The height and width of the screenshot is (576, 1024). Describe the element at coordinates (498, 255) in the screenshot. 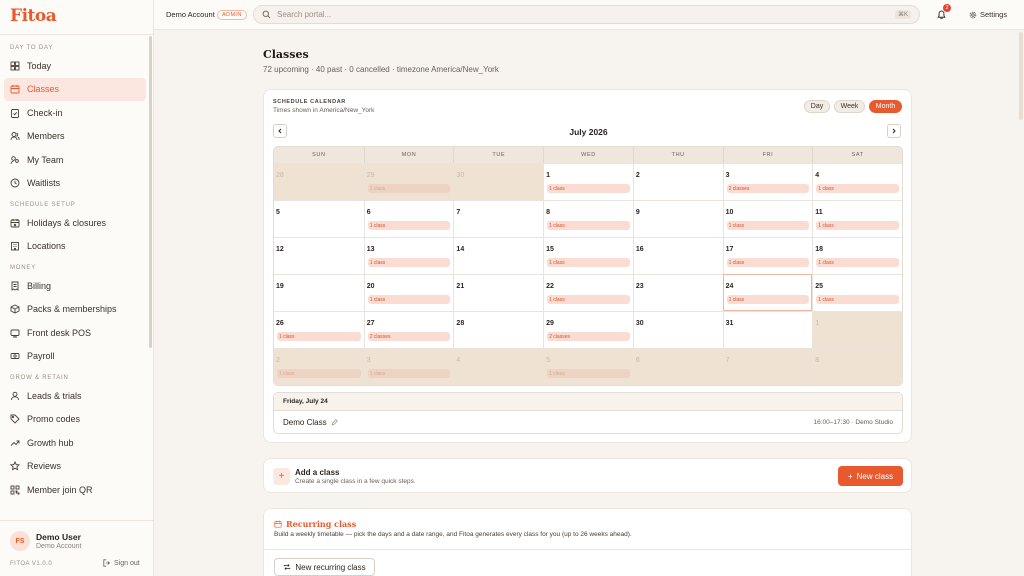

I see `calendar-day: 14` at that location.